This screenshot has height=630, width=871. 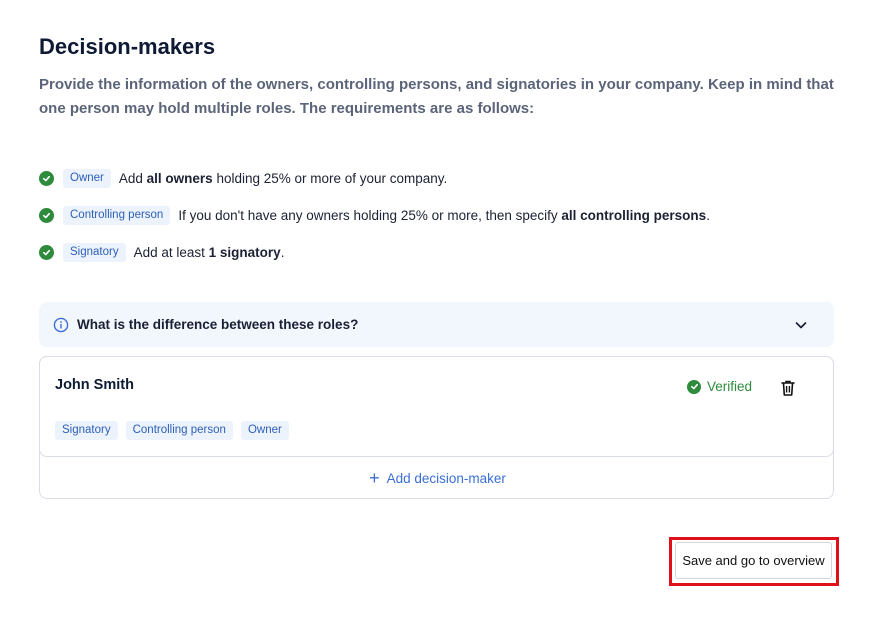 I want to click on plus-icon: +, so click(x=374, y=478).